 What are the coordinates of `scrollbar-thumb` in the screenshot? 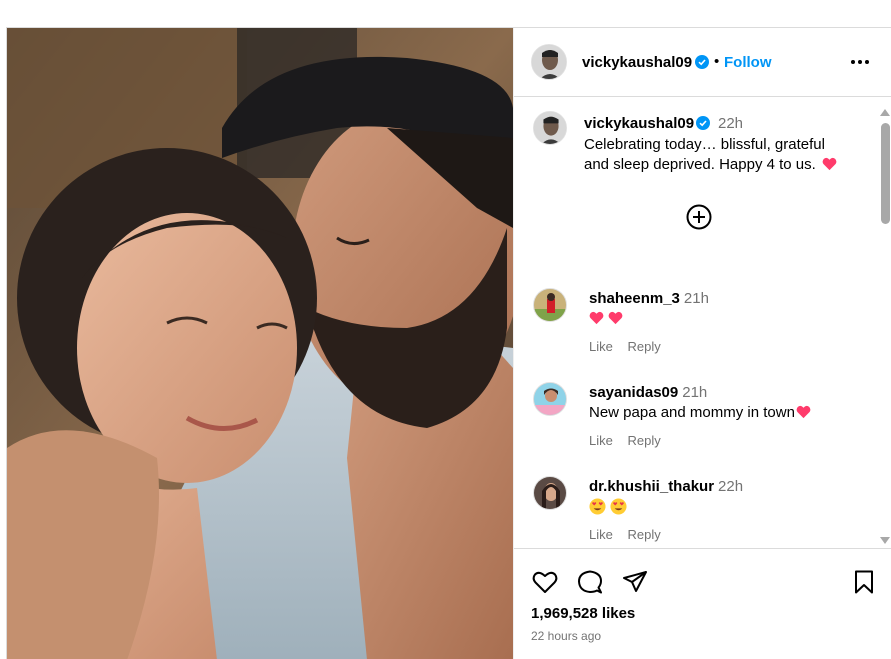 It's located at (885, 173).